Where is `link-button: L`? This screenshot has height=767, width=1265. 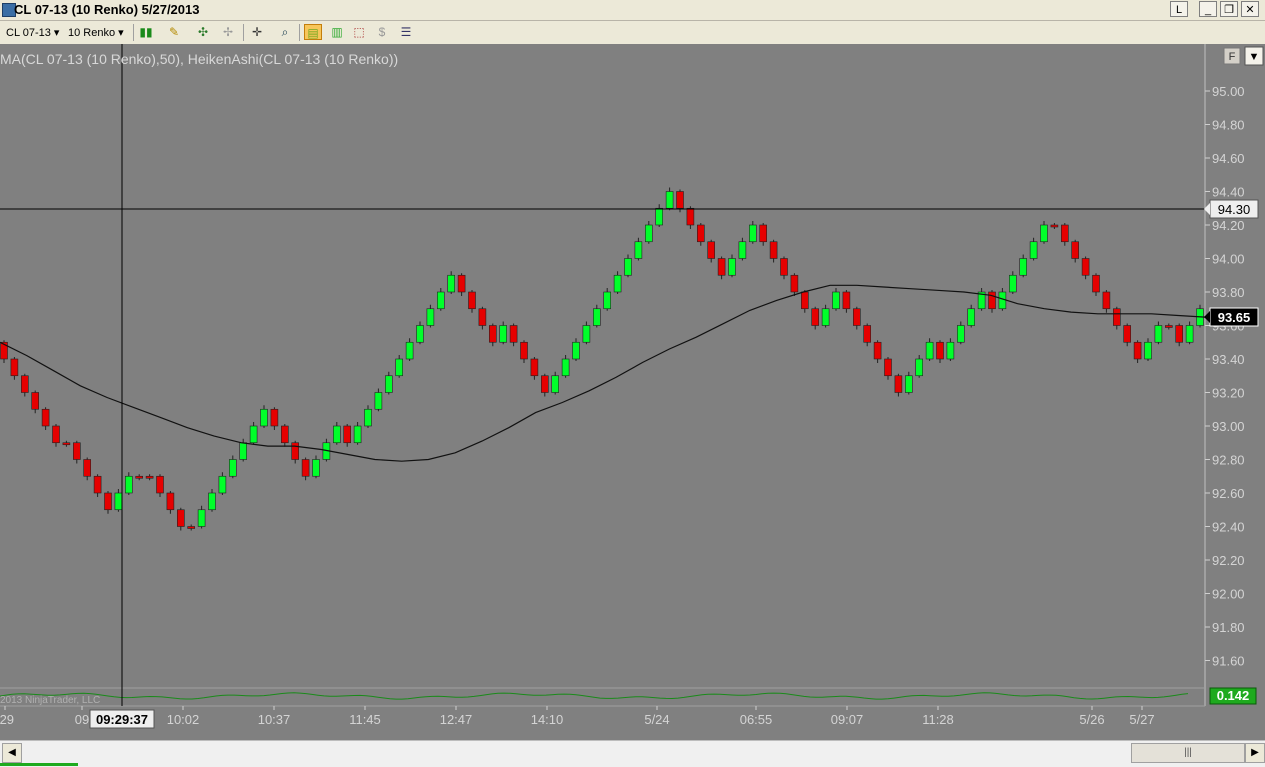 link-button: L is located at coordinates (1179, 9).